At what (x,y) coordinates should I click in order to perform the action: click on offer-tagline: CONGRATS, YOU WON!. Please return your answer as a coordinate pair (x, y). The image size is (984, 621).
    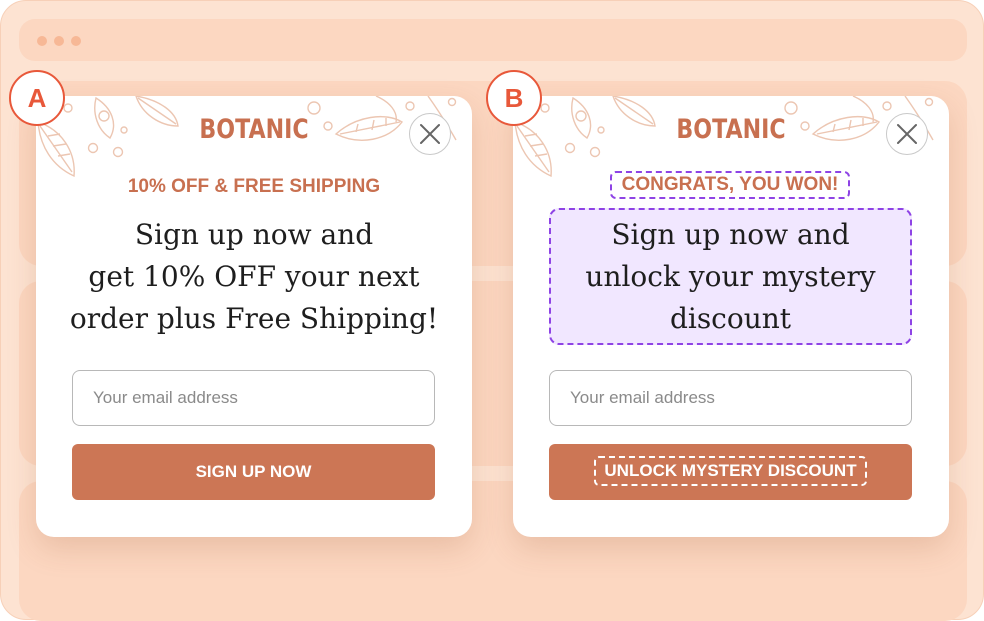
    Looking at the image, I should click on (730, 185).